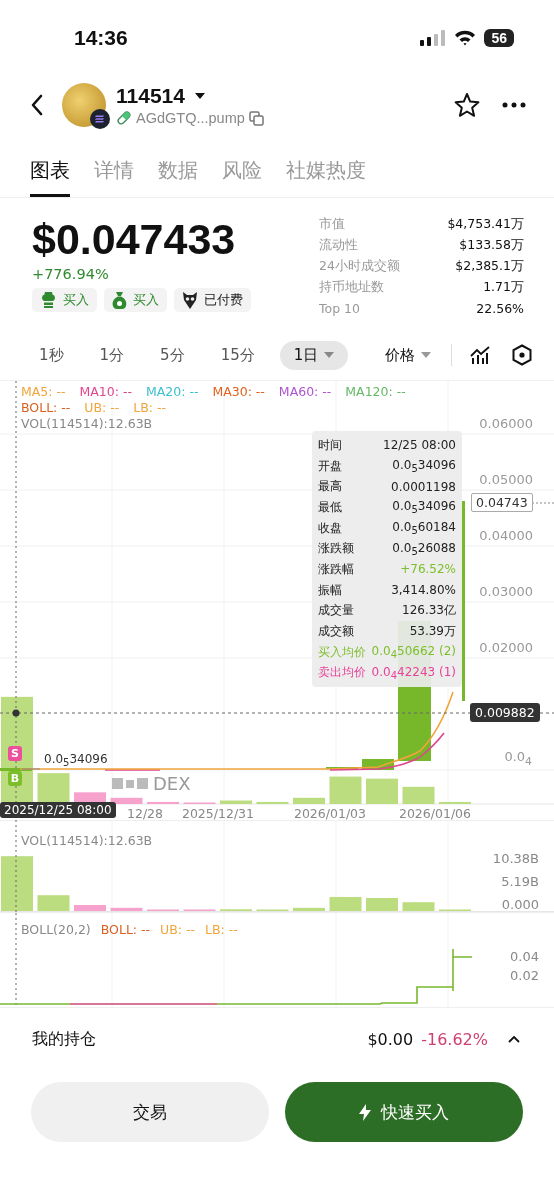 Image resolution: width=554 pixels, height=1200 pixels. What do you see at coordinates (413, 652) in the screenshot?
I see `tooltip-value: 0.0$_{4}$50662 (2)` at bounding box center [413, 652].